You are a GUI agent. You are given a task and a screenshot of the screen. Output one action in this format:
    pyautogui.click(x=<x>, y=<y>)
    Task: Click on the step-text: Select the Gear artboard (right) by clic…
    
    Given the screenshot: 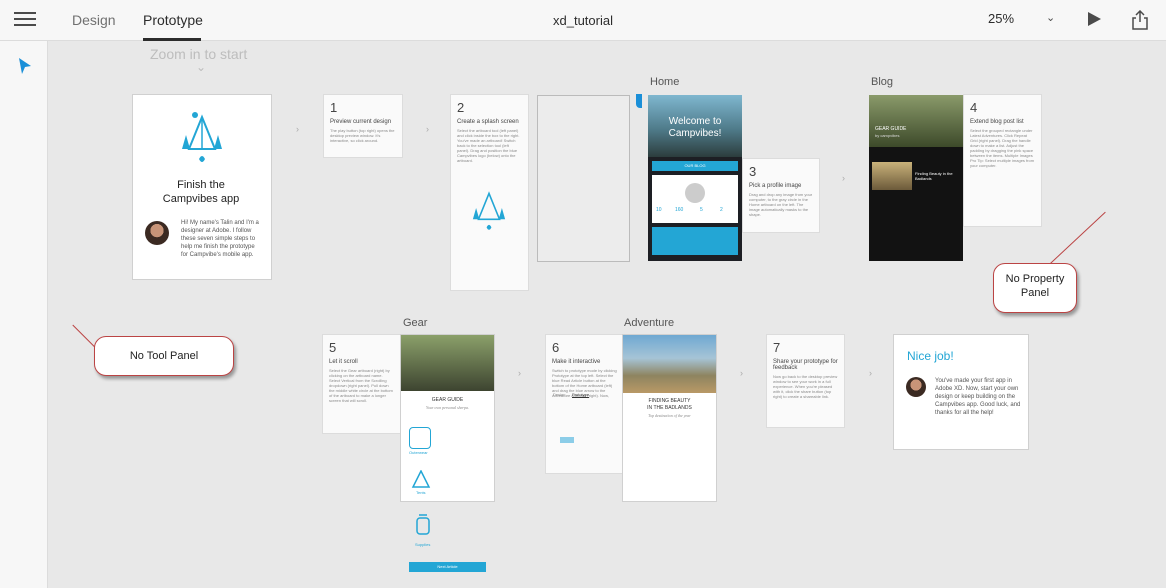 What is the action you would take?
    pyautogui.click(x=361, y=385)
    